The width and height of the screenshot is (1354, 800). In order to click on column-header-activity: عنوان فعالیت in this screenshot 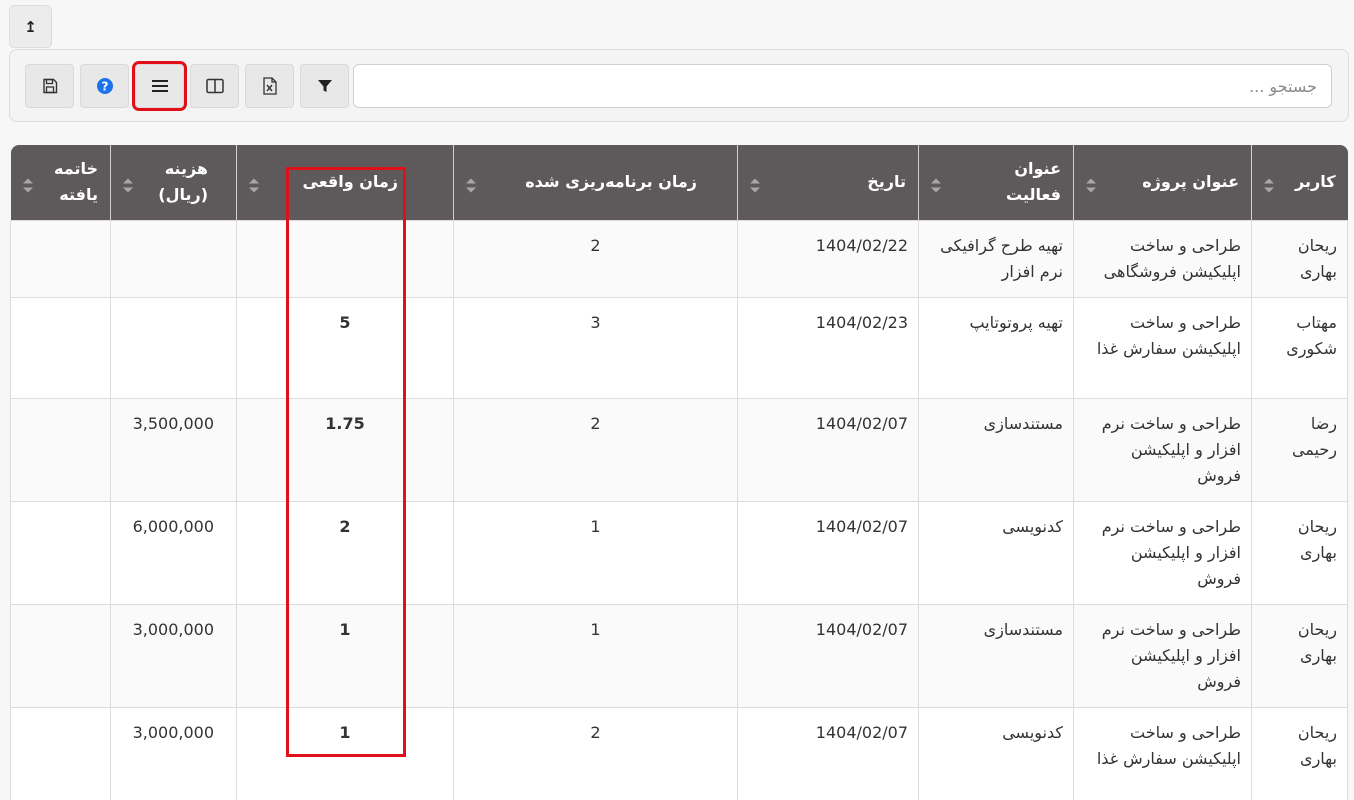, I will do `click(996, 182)`.